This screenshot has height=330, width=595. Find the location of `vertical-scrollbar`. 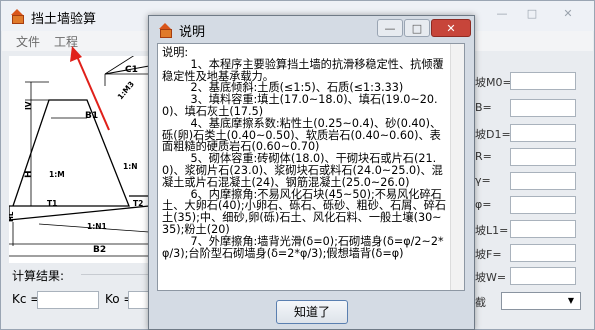

vertical-scrollbar is located at coordinates (457, 167).